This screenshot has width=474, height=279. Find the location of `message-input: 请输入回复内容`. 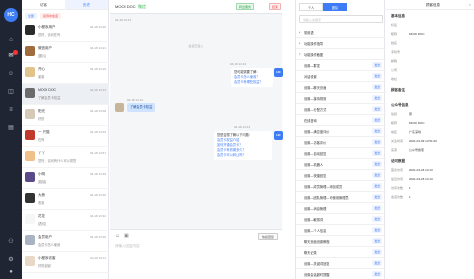

message-input: 请输入回复内容 is located at coordinates (127, 246).